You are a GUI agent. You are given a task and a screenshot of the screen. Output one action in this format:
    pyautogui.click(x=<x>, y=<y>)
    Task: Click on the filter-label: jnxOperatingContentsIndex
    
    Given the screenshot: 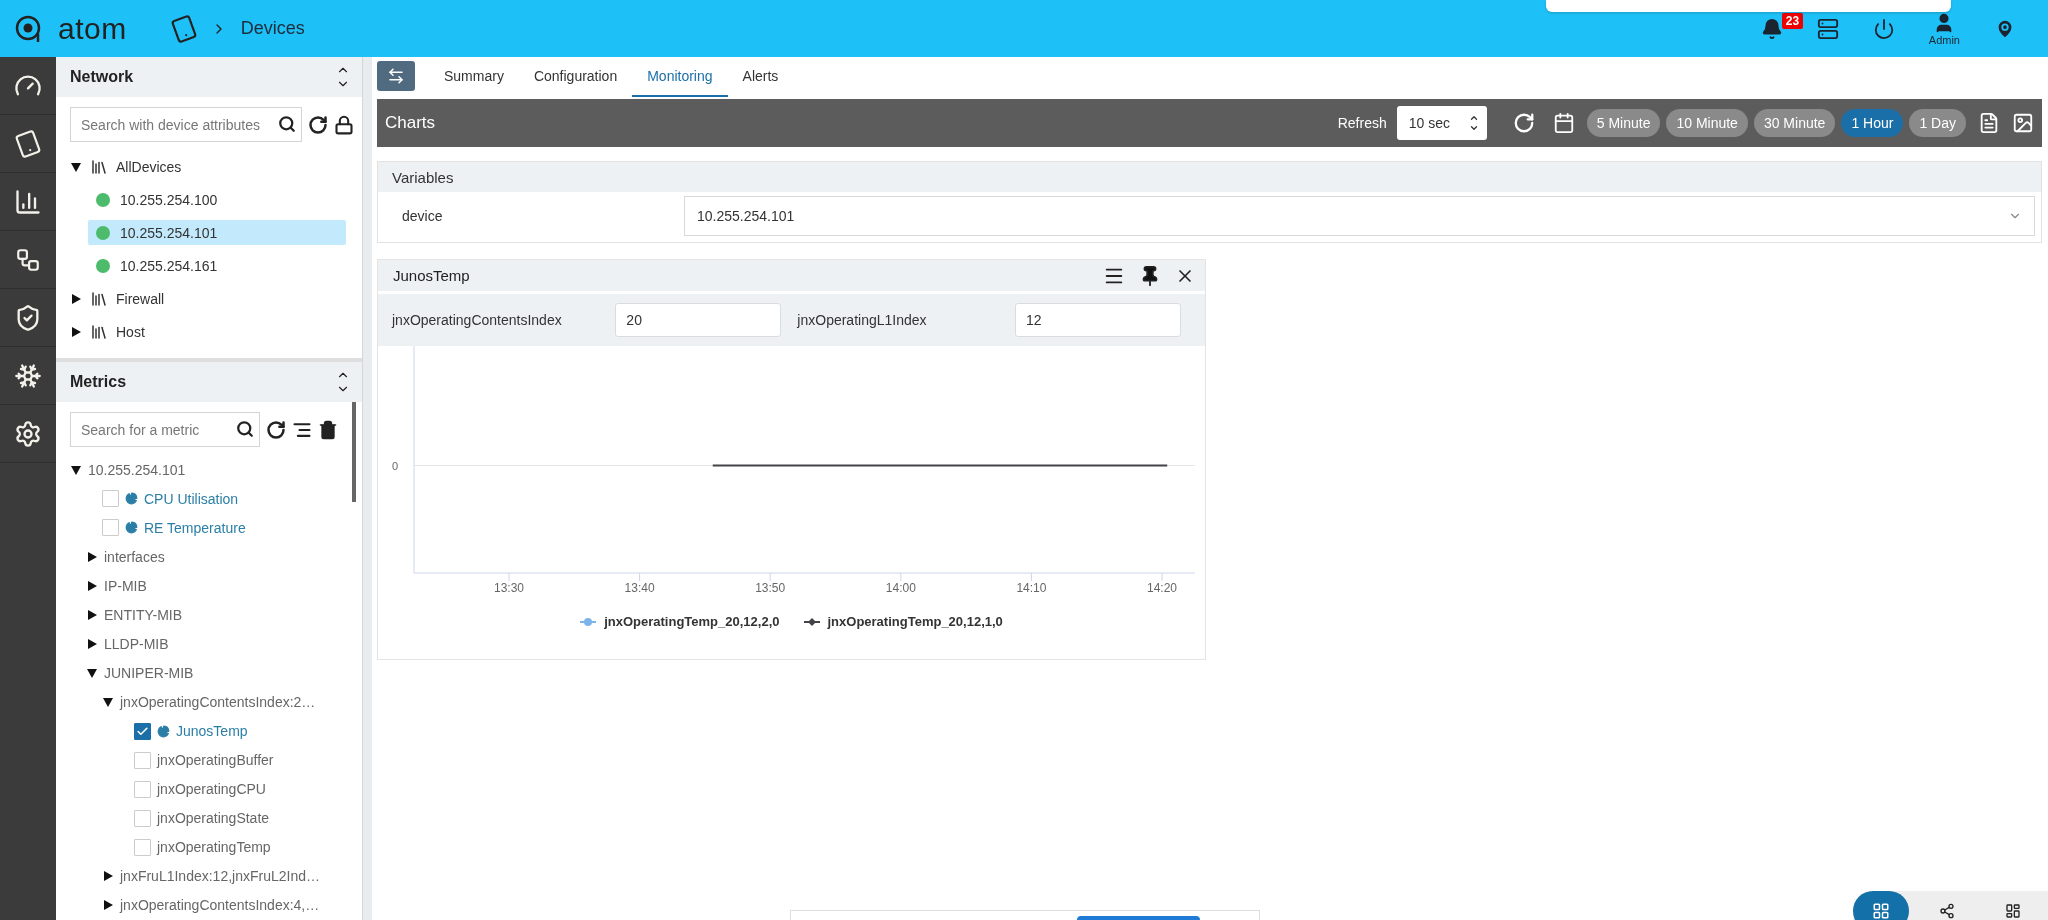 What is the action you would take?
    pyautogui.click(x=477, y=320)
    